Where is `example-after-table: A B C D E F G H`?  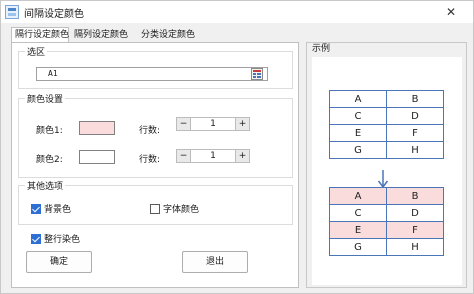
example-after-table: A B C D E F G H is located at coordinates (386, 221).